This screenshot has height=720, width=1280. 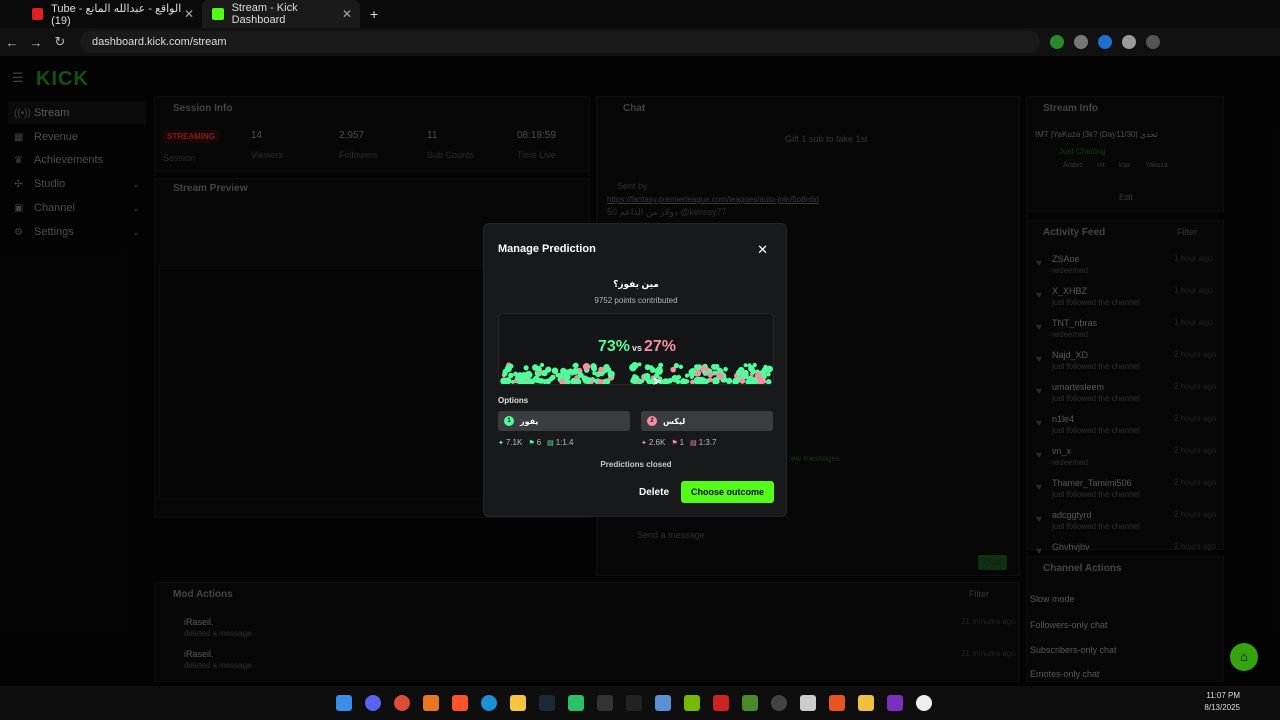 I want to click on address-bar-row: ← → ↻ dashboard.kick.com/stream, so click(x=640, y=42).